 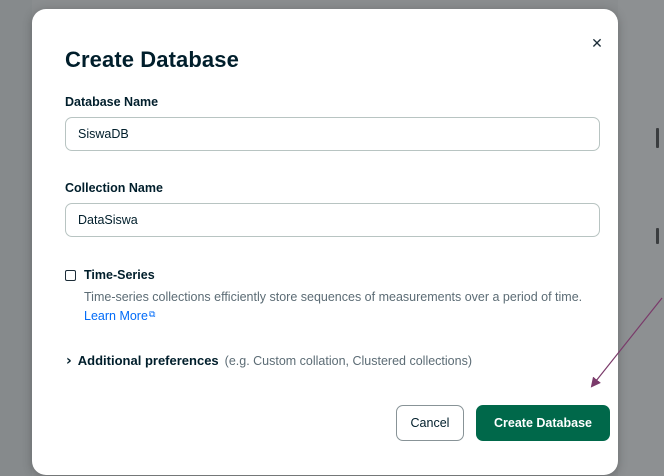 What do you see at coordinates (69, 360) in the screenshot?
I see `chevron-right-icon: ›` at bounding box center [69, 360].